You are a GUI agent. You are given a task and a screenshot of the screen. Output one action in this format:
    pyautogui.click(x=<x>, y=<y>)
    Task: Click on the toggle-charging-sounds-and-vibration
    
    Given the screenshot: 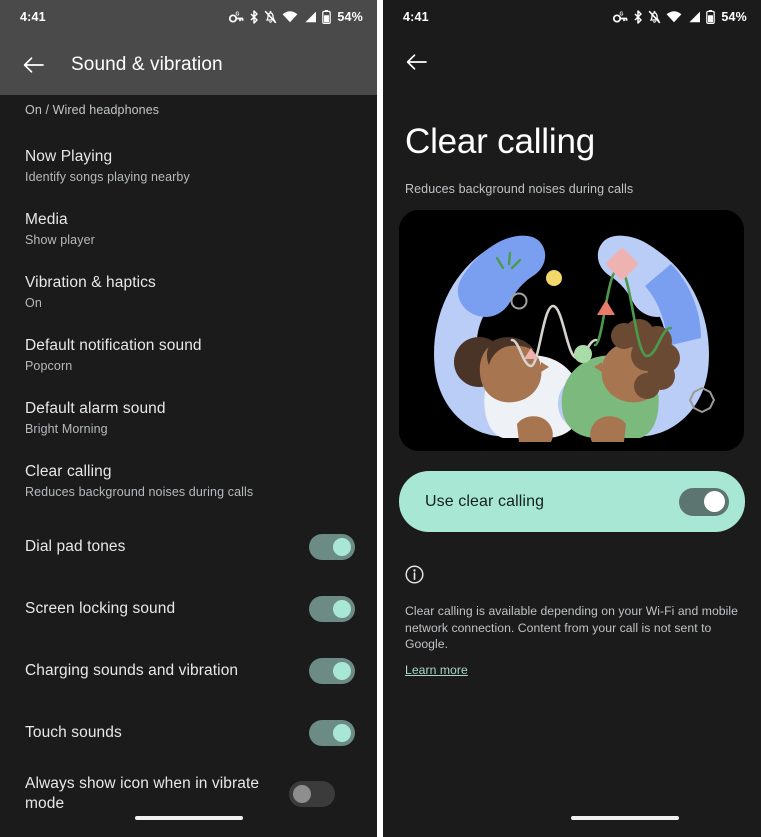 What is the action you would take?
    pyautogui.click(x=332, y=671)
    